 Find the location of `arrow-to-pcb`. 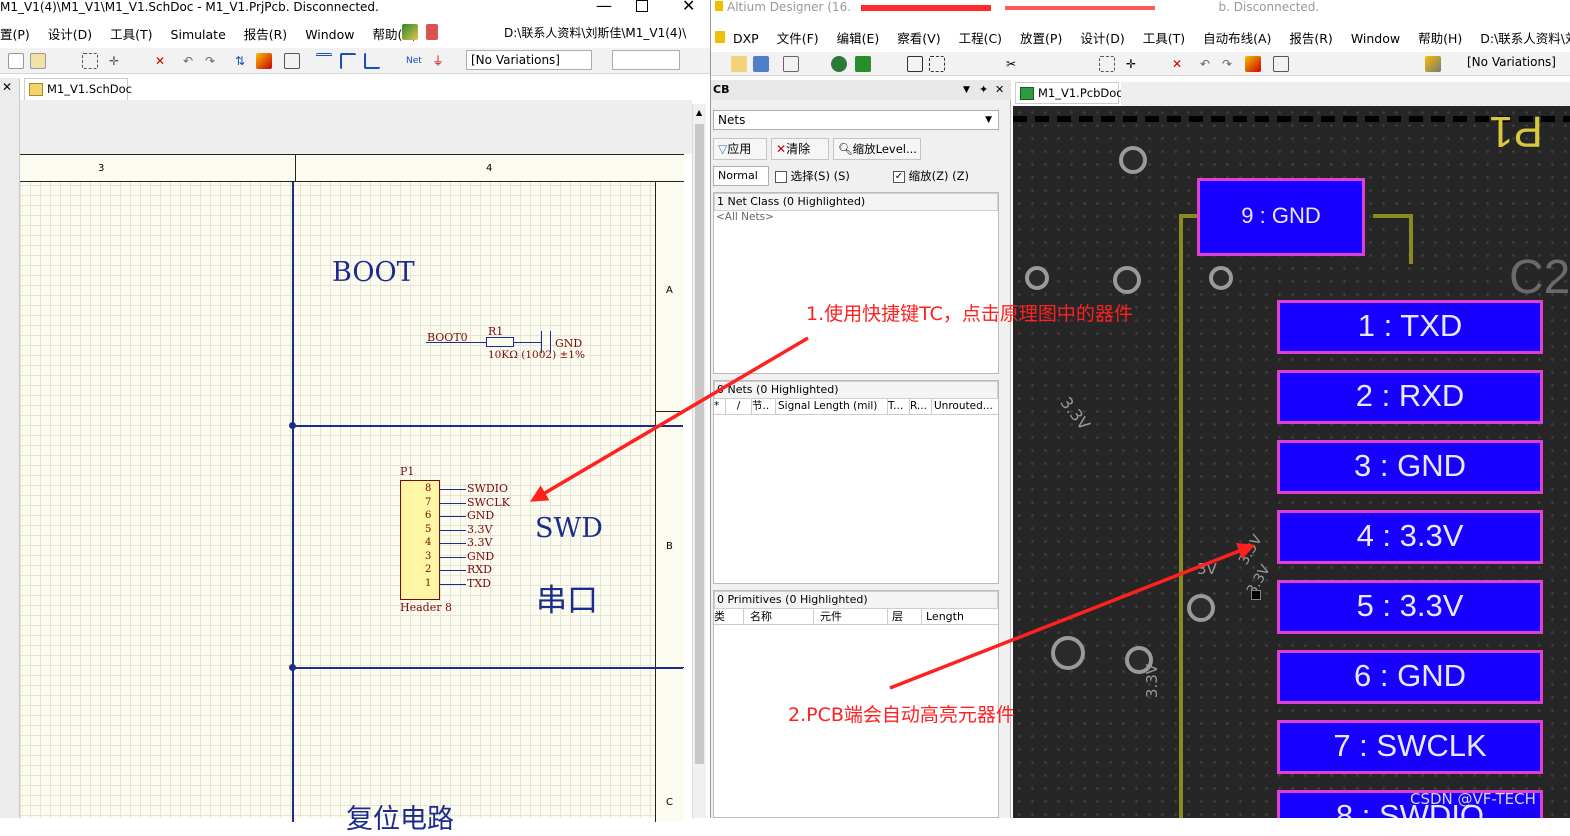

arrow-to-pcb is located at coordinates (1072, 616).